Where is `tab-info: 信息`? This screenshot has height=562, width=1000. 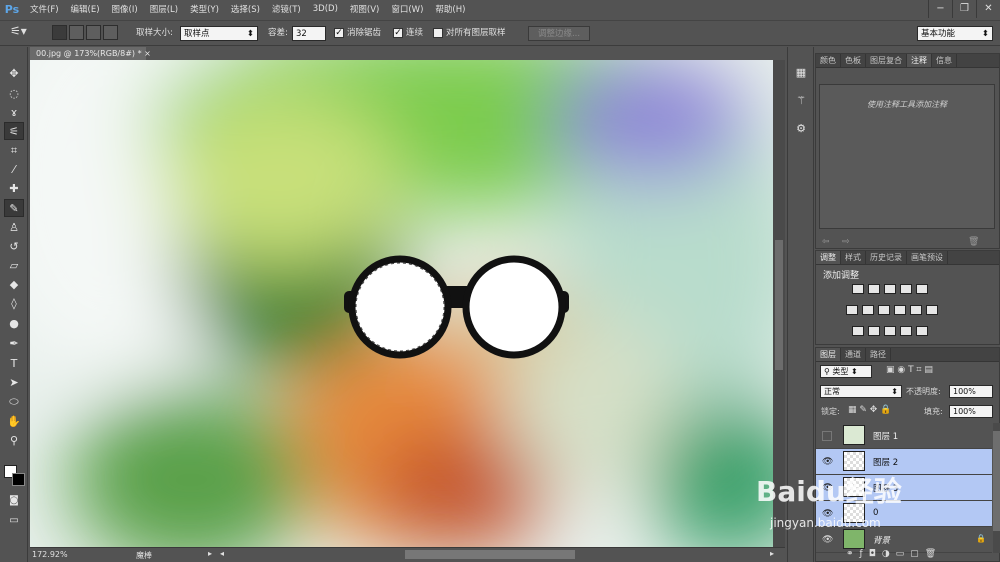 tab-info: 信息 is located at coordinates (944, 60).